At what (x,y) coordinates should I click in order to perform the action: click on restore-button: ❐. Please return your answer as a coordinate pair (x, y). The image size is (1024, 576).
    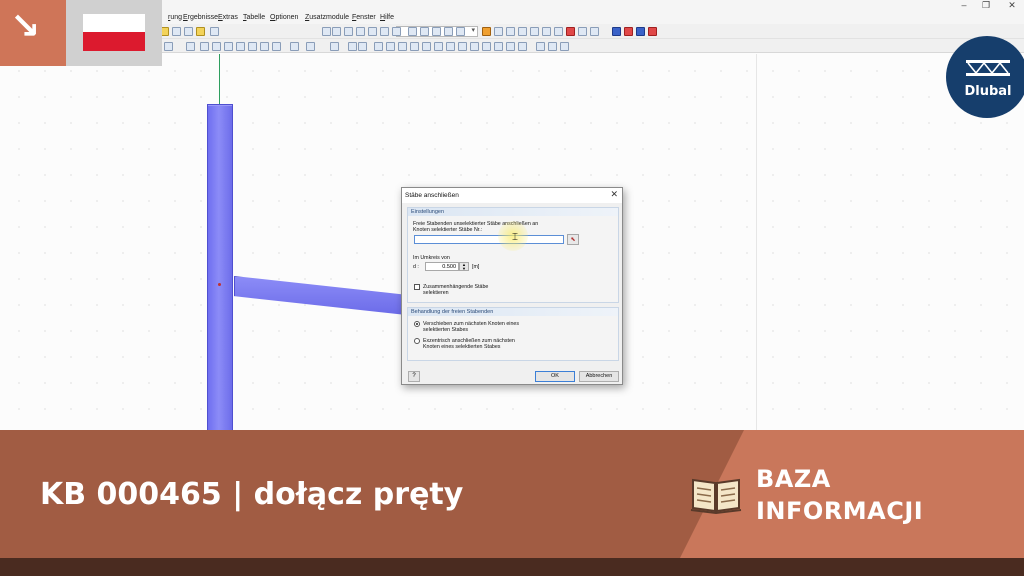
    Looking at the image, I should click on (986, 5).